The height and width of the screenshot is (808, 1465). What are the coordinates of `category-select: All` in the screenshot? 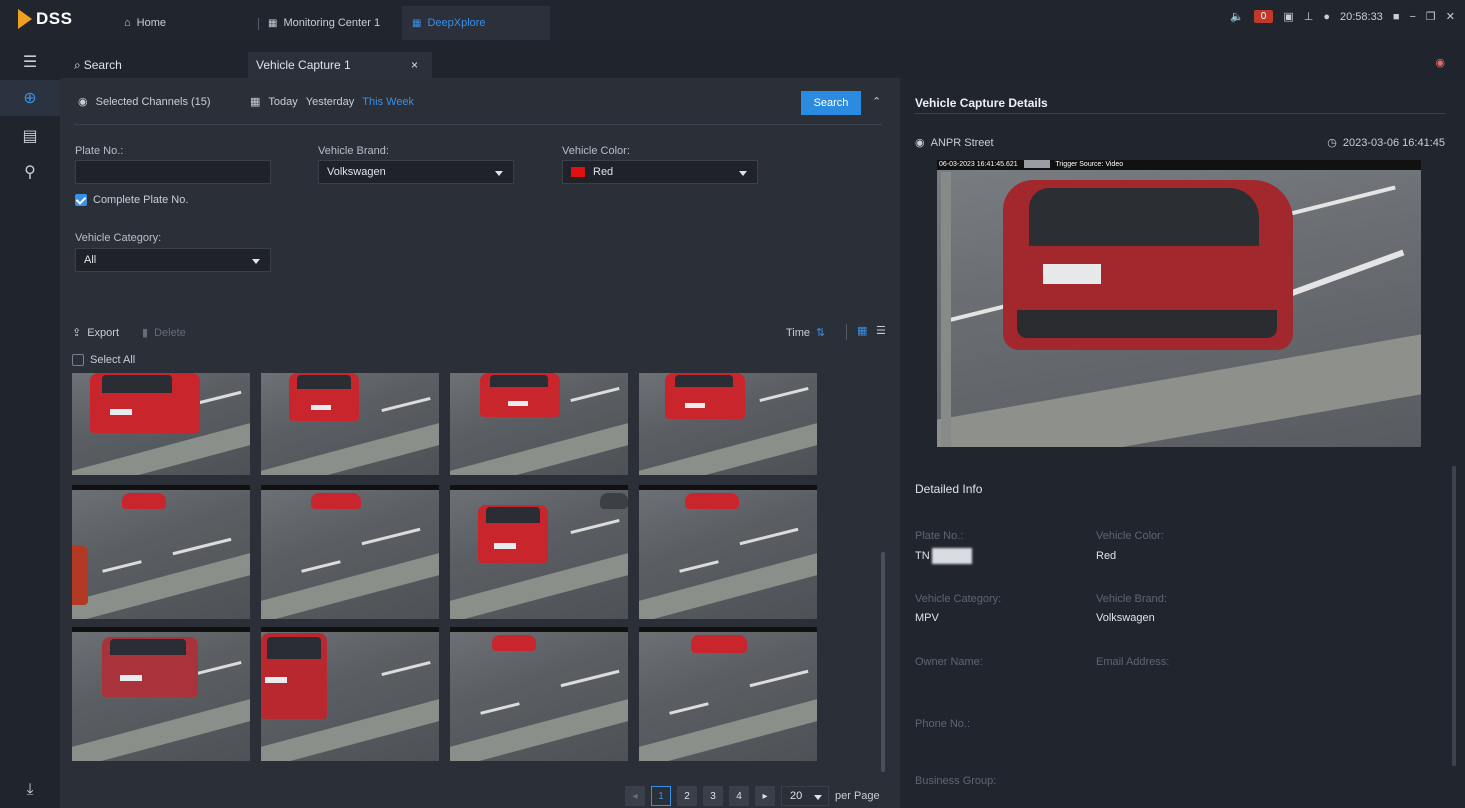 It's located at (173, 260).